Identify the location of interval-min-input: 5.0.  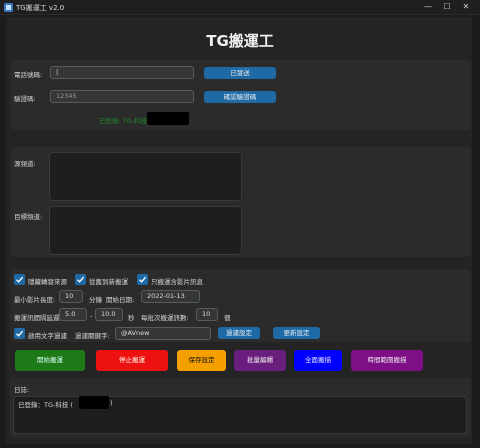
(73, 314).